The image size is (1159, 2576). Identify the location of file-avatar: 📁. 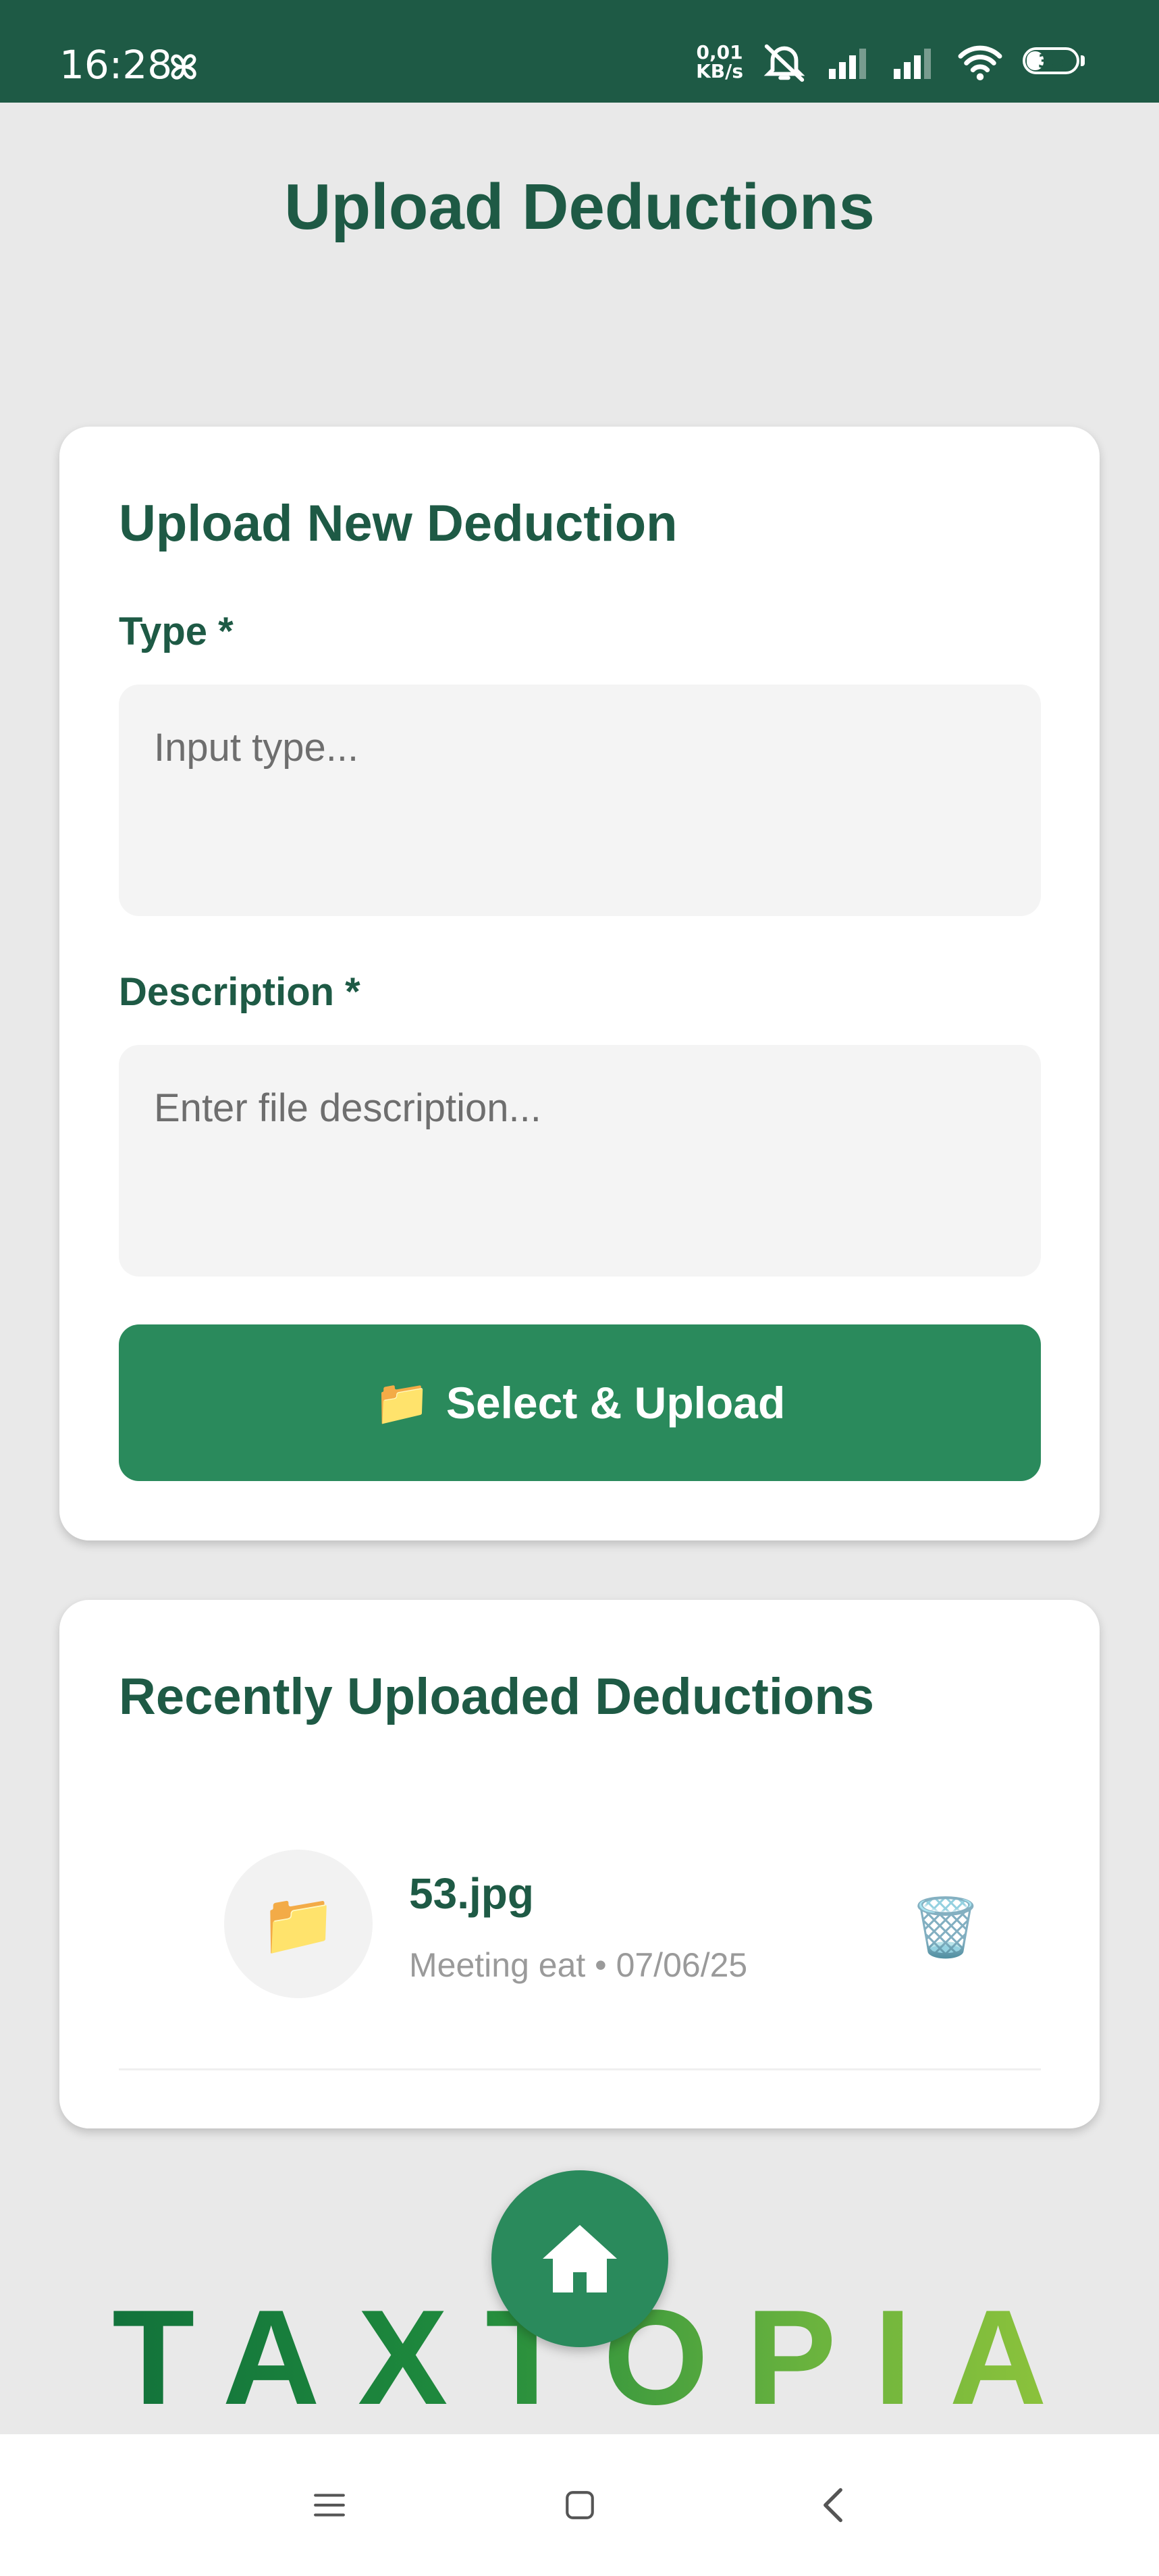
(298, 1924).